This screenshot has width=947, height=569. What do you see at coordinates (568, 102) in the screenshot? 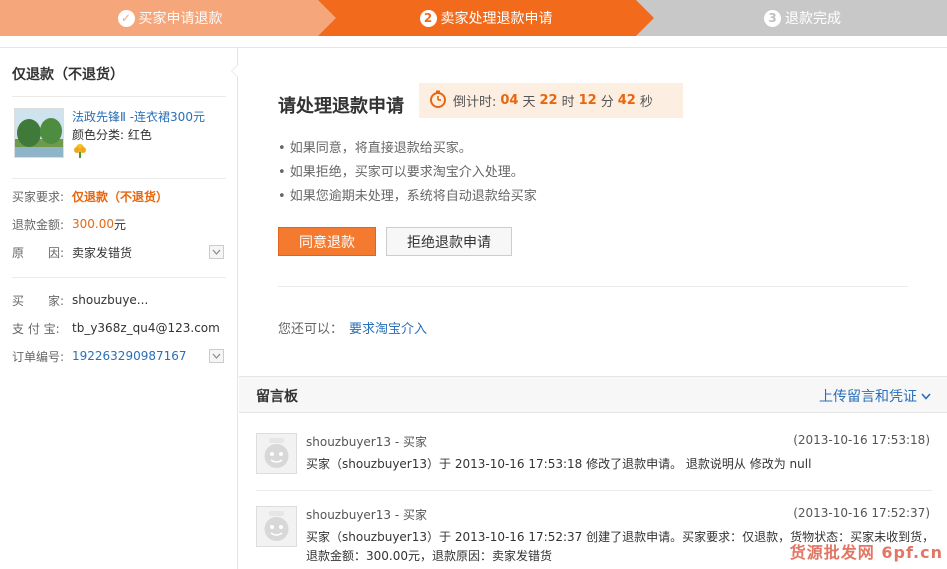
I see `countdown-hours-unit: 时` at bounding box center [568, 102].